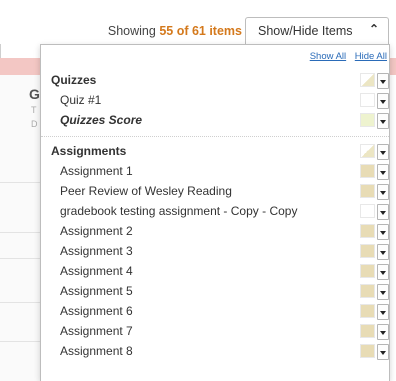 This screenshot has height=381, width=396. Describe the element at coordinates (96, 271) in the screenshot. I see `list-item-label: Assignment 4` at that location.